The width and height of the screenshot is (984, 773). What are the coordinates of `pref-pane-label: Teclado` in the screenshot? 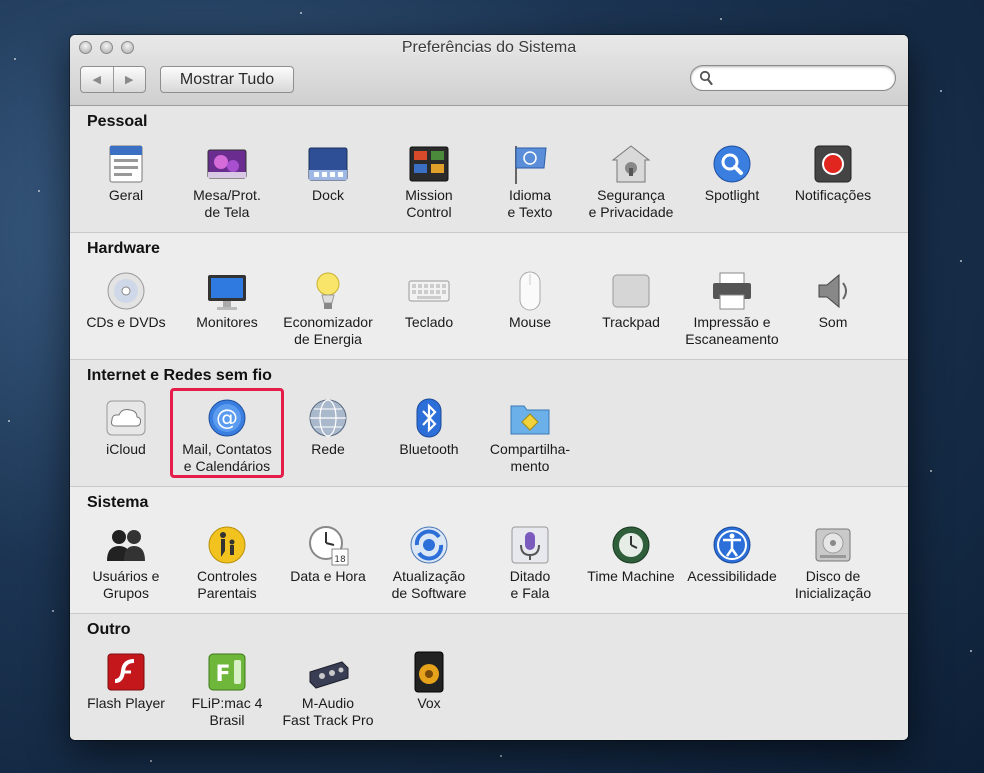 It's located at (429, 322).